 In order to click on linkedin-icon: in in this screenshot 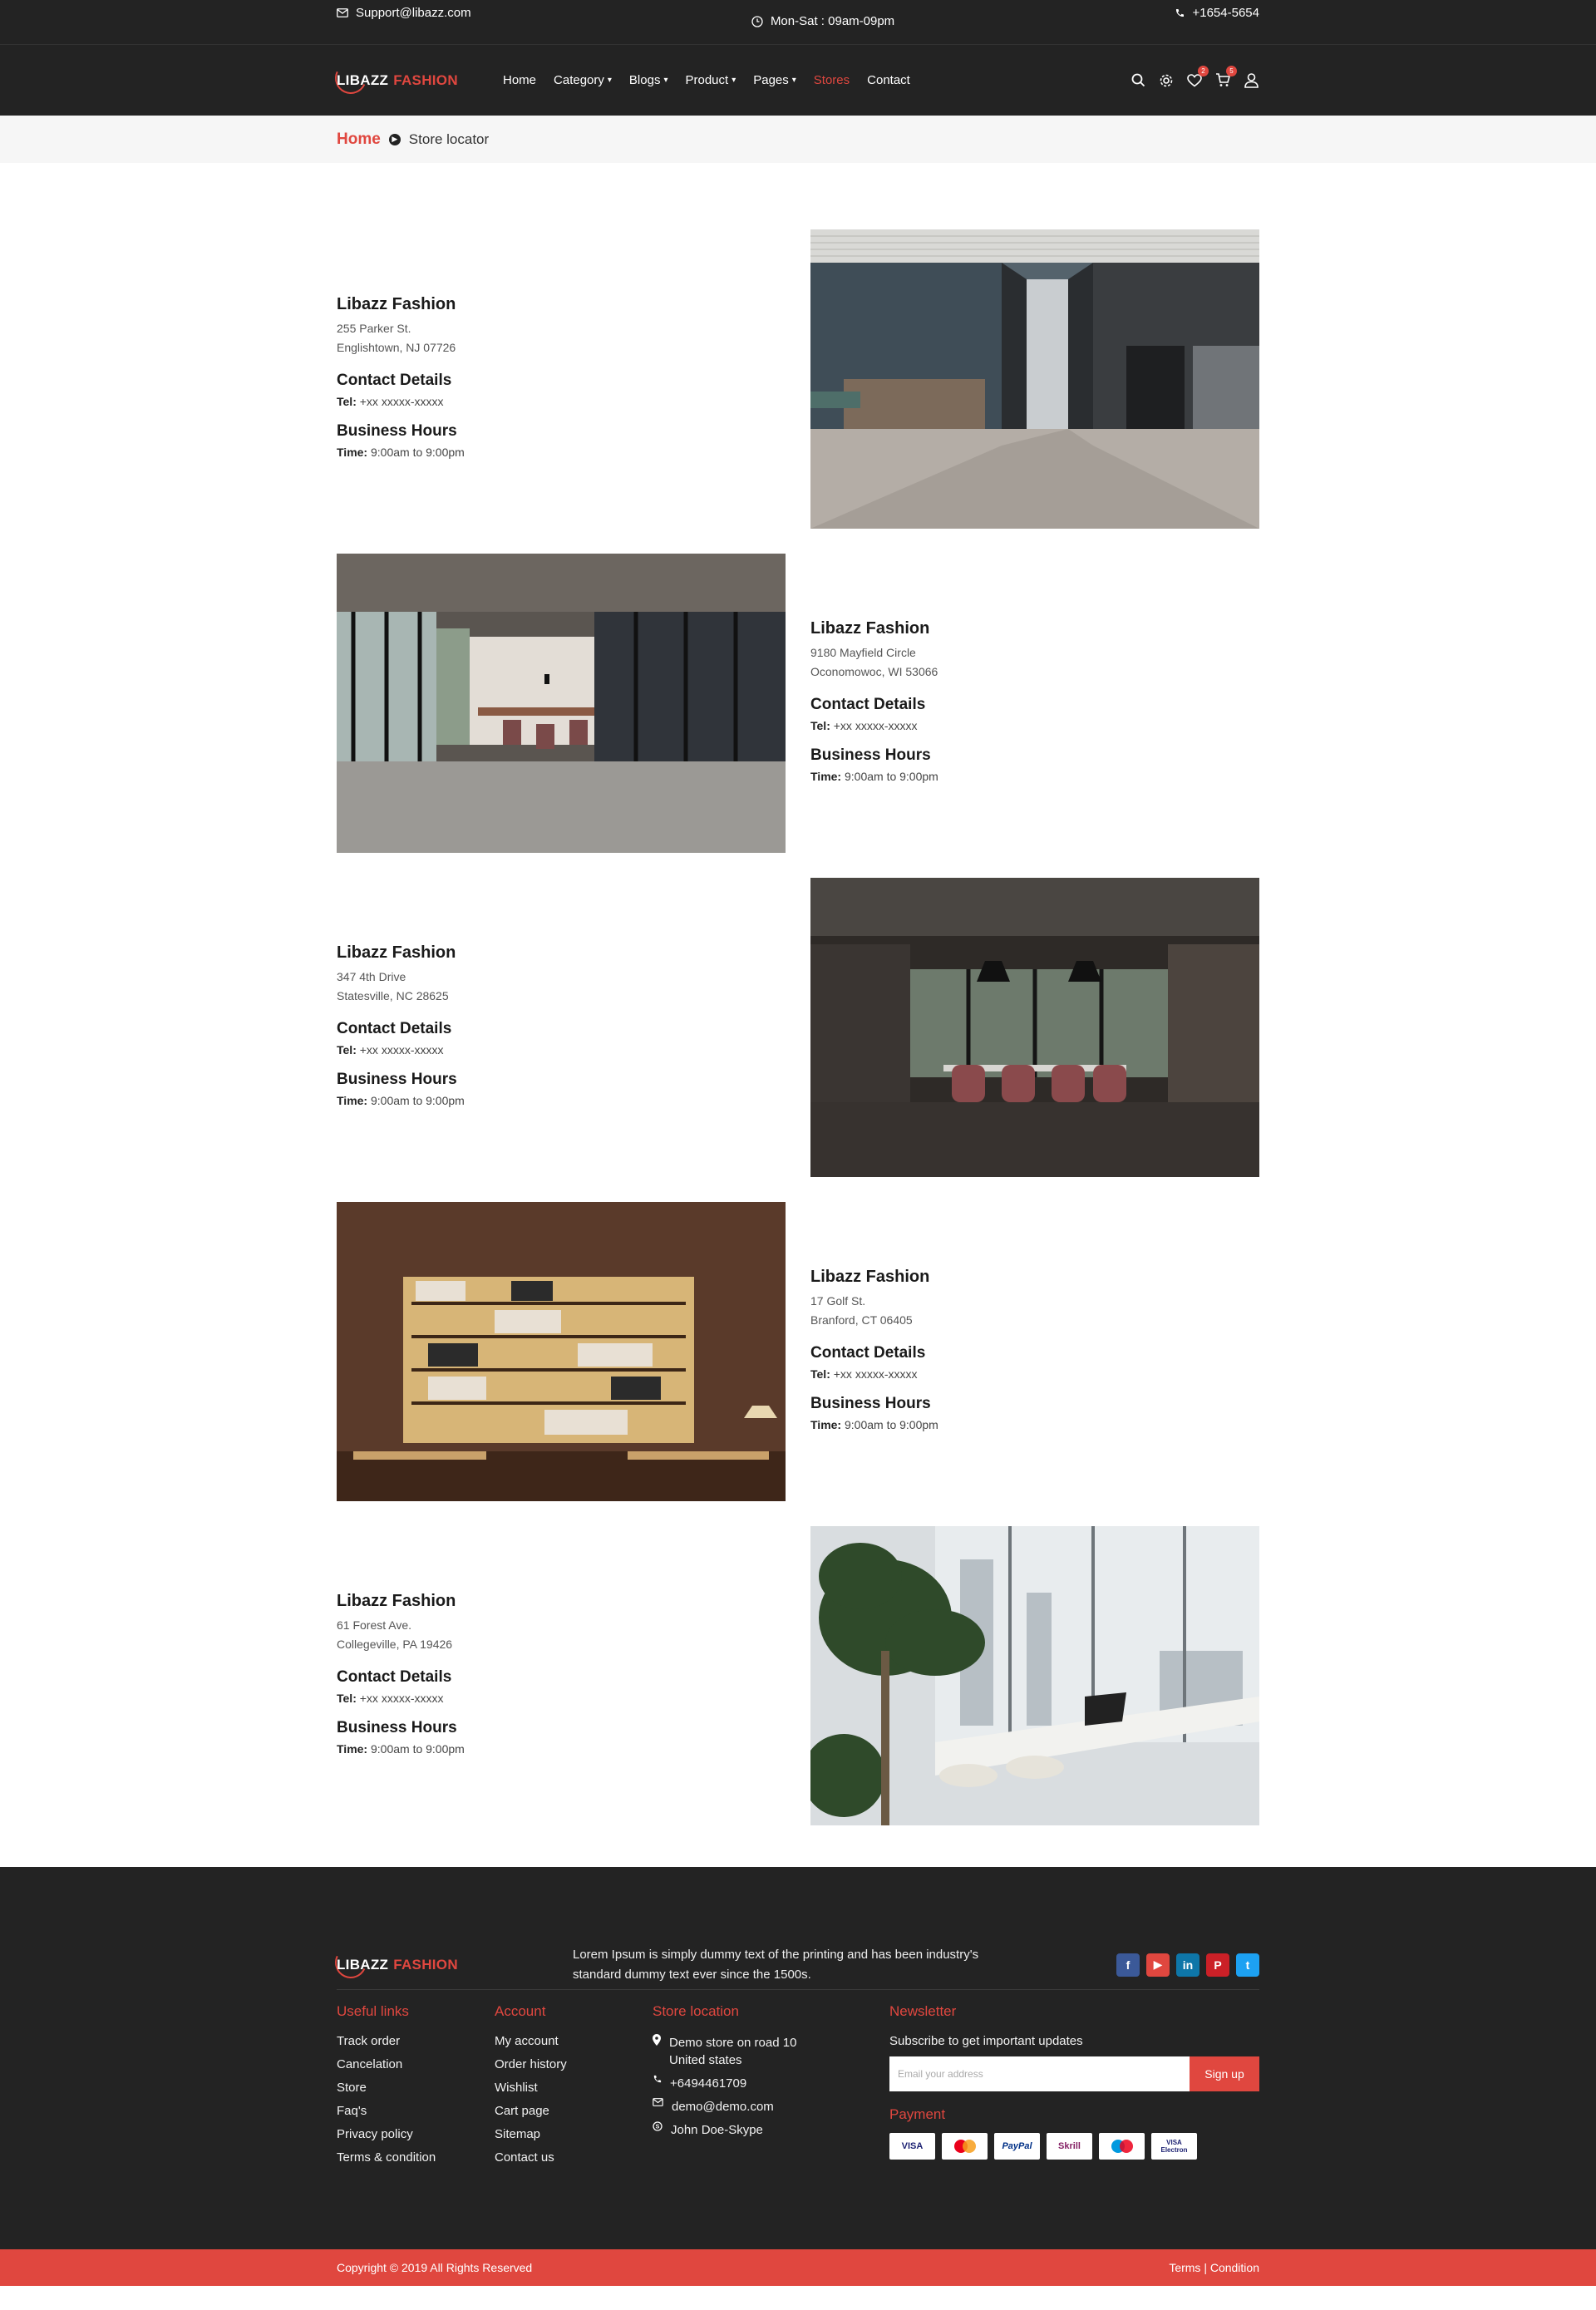, I will do `click(1187, 1965)`.